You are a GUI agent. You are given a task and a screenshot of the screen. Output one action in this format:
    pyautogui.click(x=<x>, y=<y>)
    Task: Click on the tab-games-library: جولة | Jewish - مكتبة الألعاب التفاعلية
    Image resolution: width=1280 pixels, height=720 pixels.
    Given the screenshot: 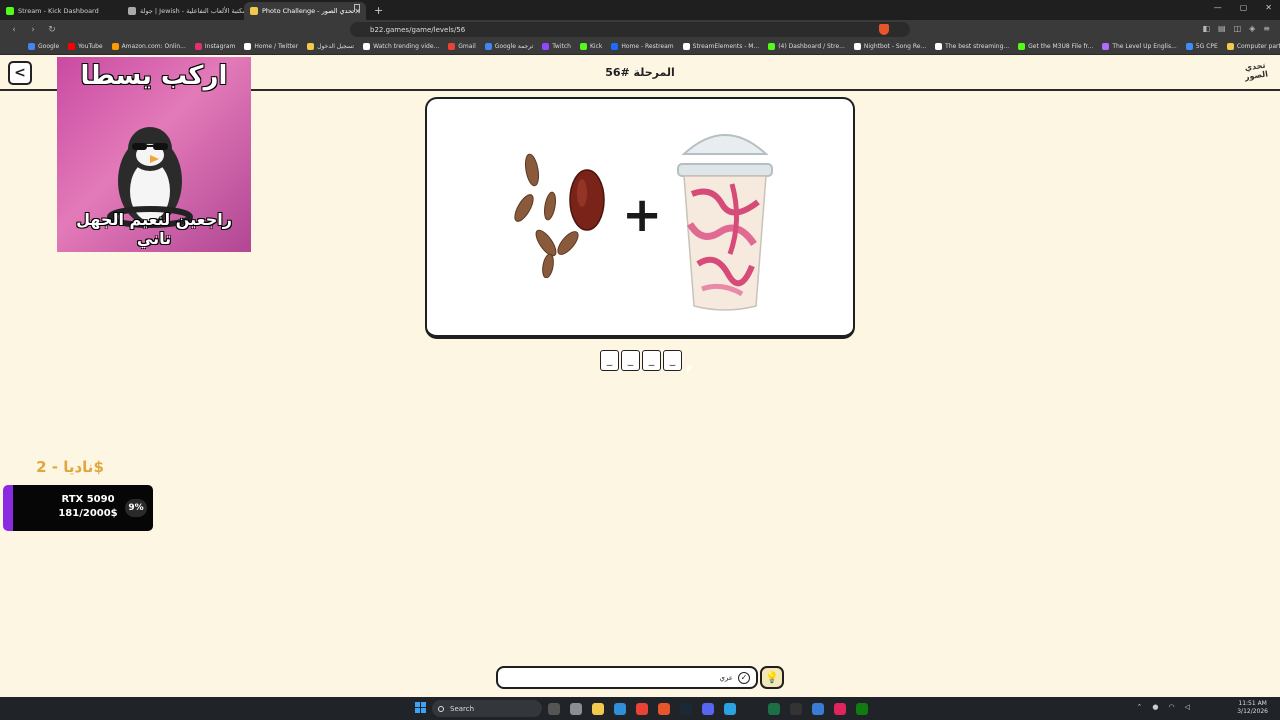 What is the action you would take?
    pyautogui.click(x=183, y=11)
    